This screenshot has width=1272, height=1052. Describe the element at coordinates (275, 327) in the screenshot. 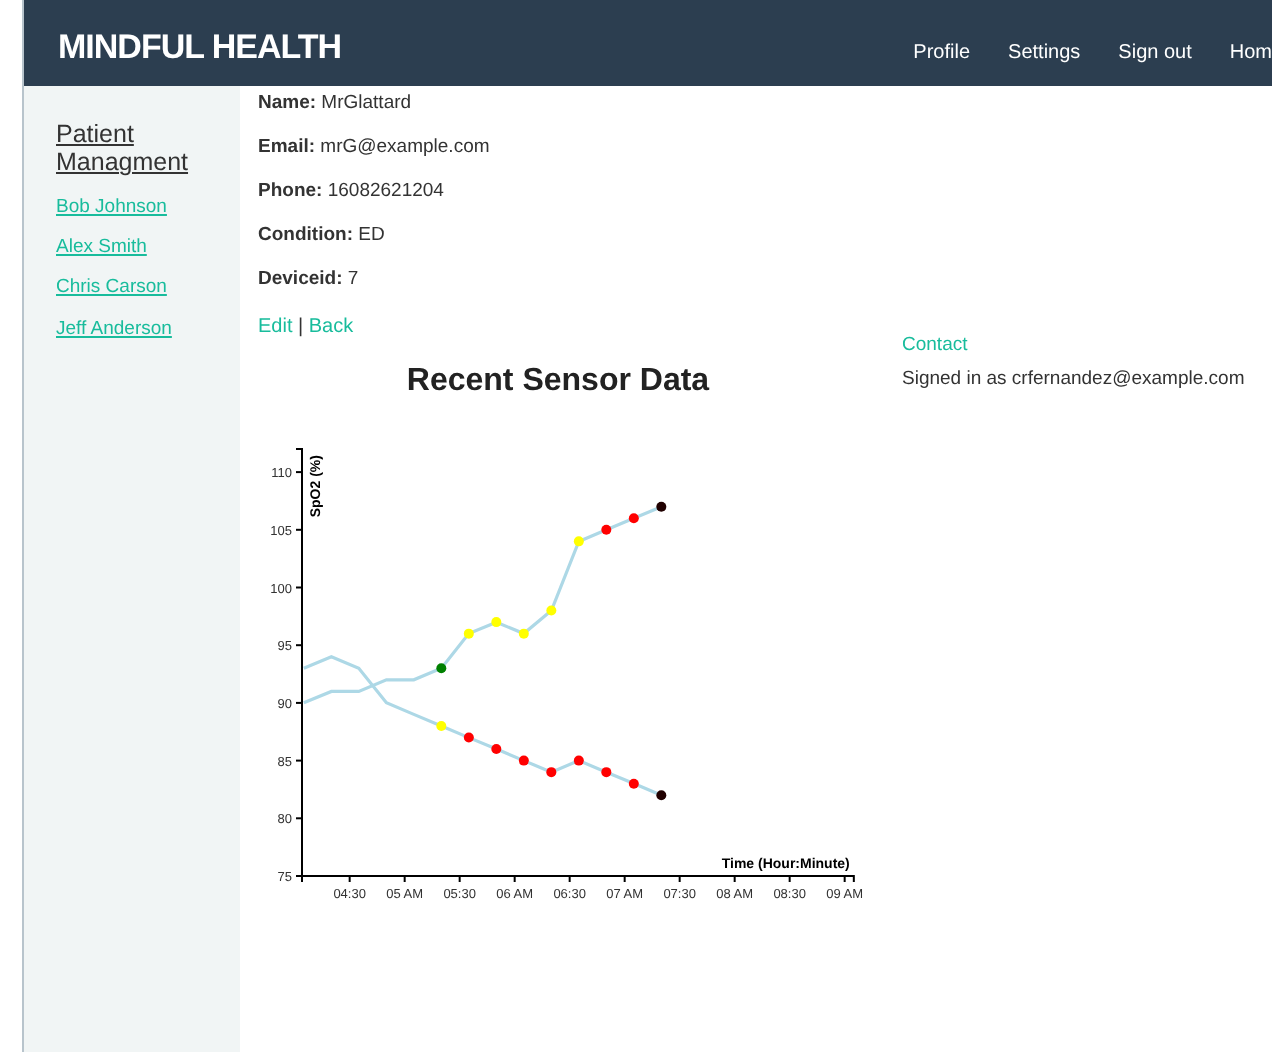

I see `edit-link: Edit` at that location.